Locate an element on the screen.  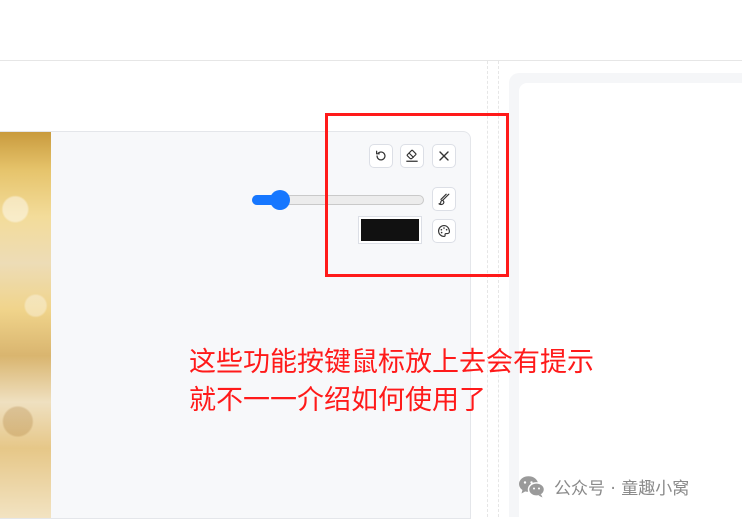
annotation-line: 这些功能按键鼠标放上去会有提示 is located at coordinates (391, 362).